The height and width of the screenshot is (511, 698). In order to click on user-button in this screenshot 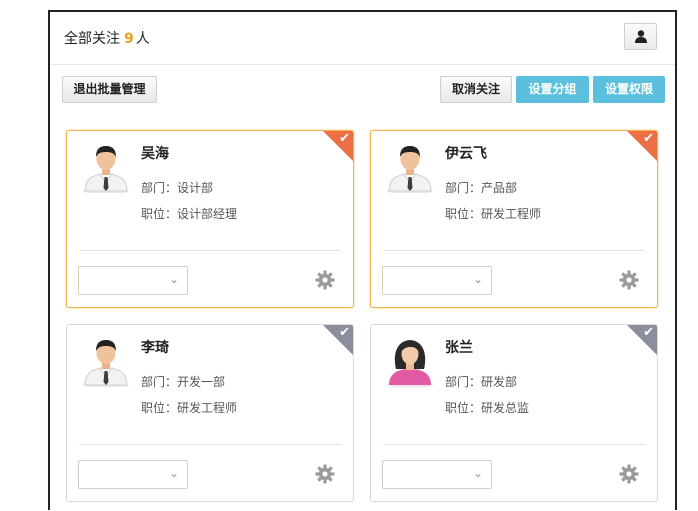, I will do `click(640, 36)`.